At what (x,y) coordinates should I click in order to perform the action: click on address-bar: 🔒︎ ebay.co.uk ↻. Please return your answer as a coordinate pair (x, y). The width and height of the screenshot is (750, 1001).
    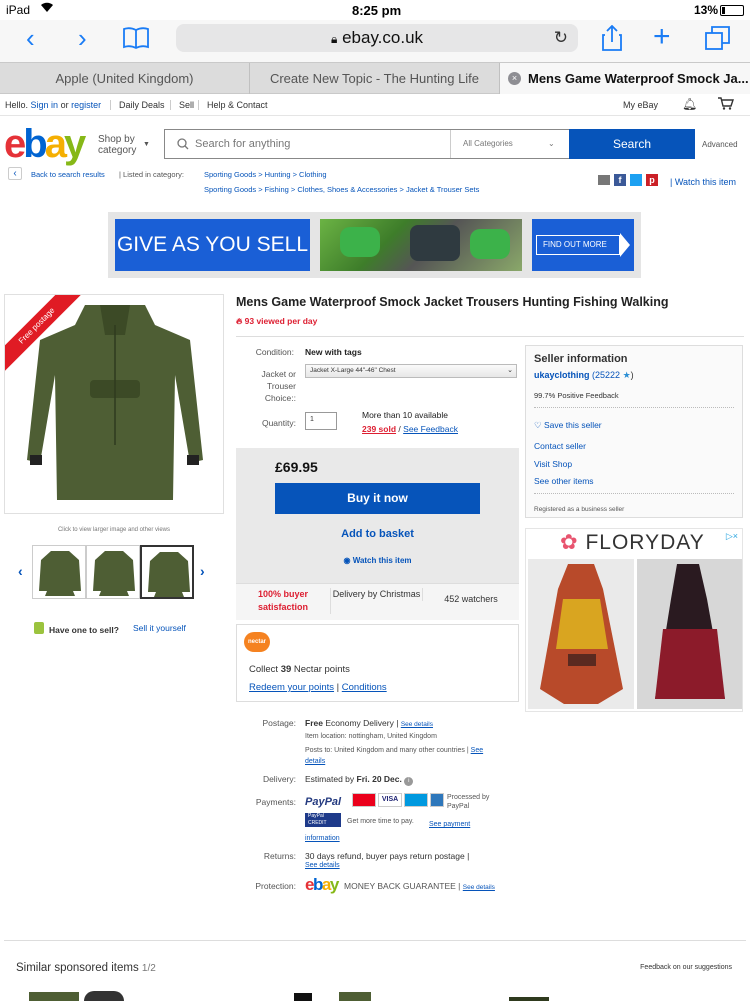
    Looking at the image, I should click on (377, 38).